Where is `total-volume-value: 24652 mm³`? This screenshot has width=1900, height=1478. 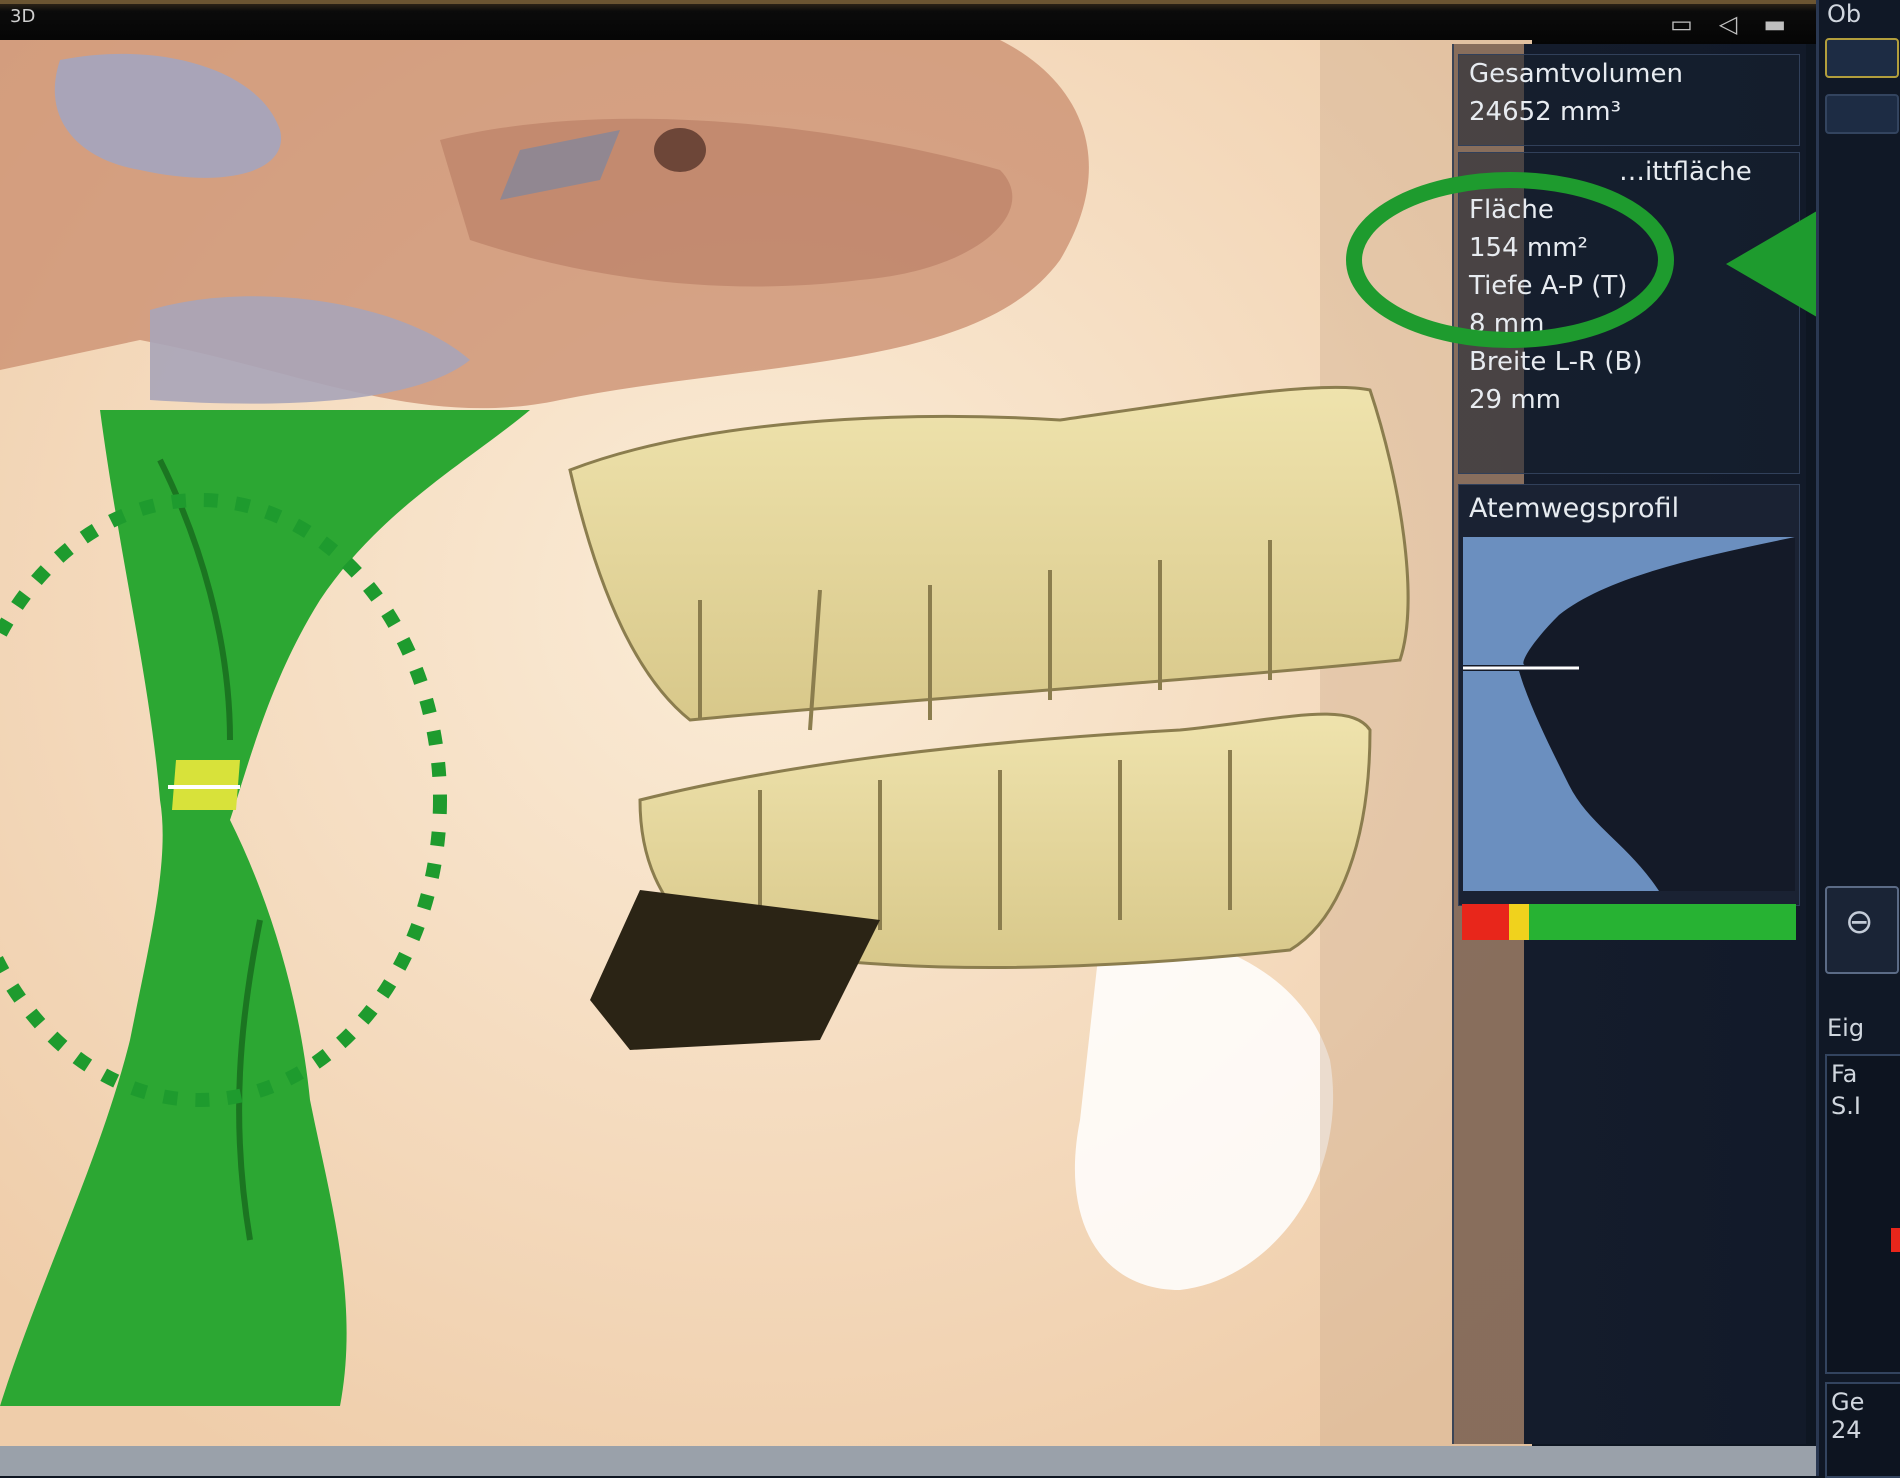
total-volume-value: 24652 mm³ is located at coordinates (1545, 112).